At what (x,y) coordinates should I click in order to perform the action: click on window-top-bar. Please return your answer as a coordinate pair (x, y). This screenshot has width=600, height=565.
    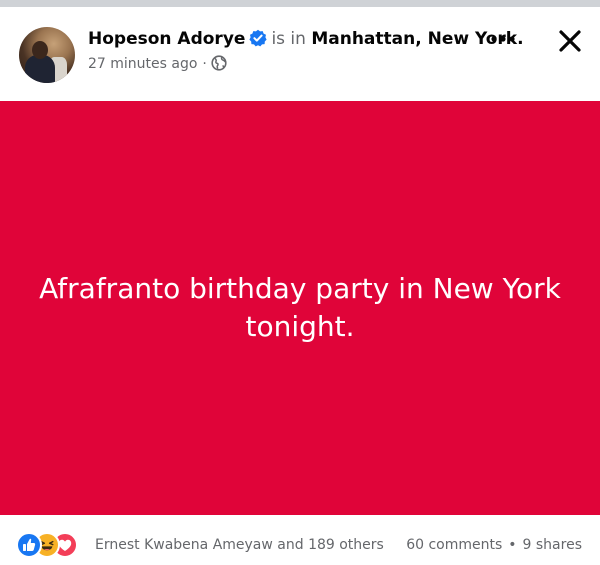
    Looking at the image, I should click on (300, 3).